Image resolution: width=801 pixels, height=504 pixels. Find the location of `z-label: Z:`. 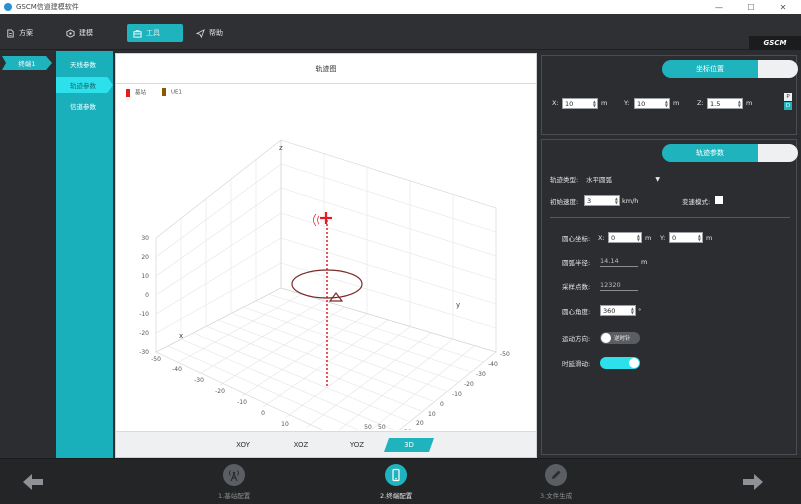

z-label: Z: is located at coordinates (700, 103).